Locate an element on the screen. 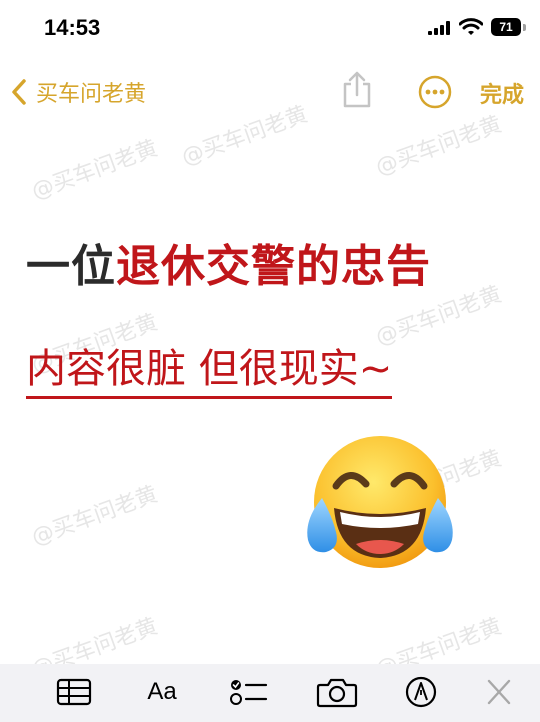 The width and height of the screenshot is (540, 722). face-with-tears-of-joy-icon is located at coordinates (380, 502).